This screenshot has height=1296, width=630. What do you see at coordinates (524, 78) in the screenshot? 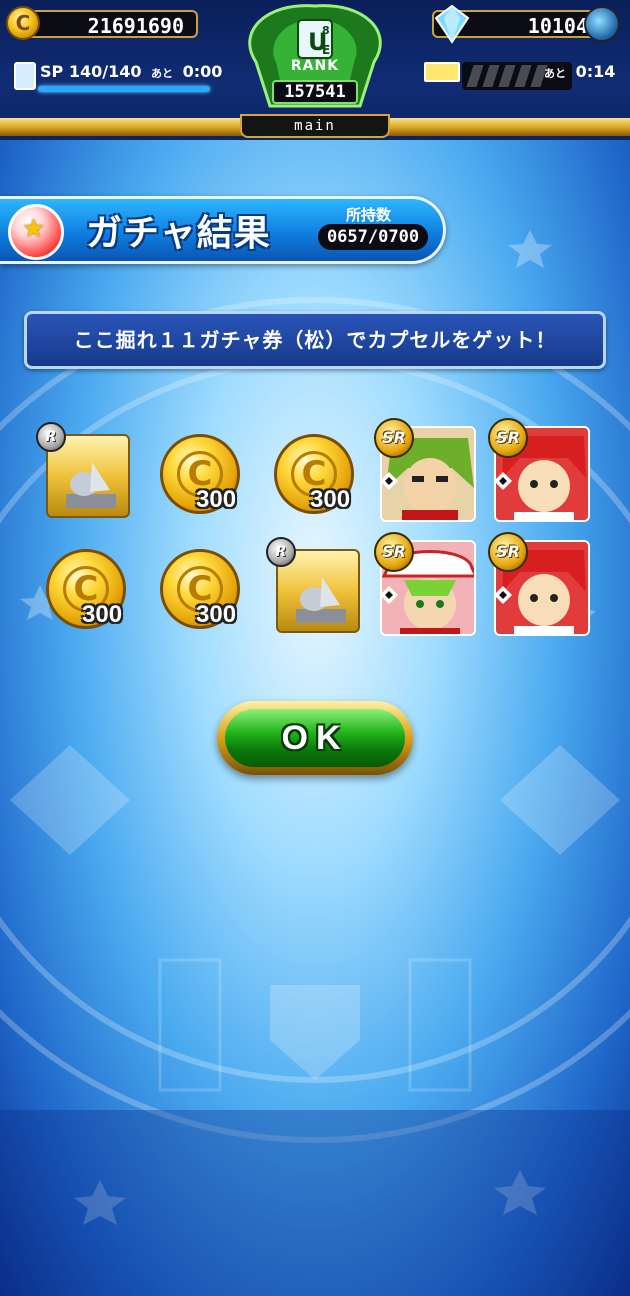
I see `stamina-status: あと 0:14` at bounding box center [524, 78].